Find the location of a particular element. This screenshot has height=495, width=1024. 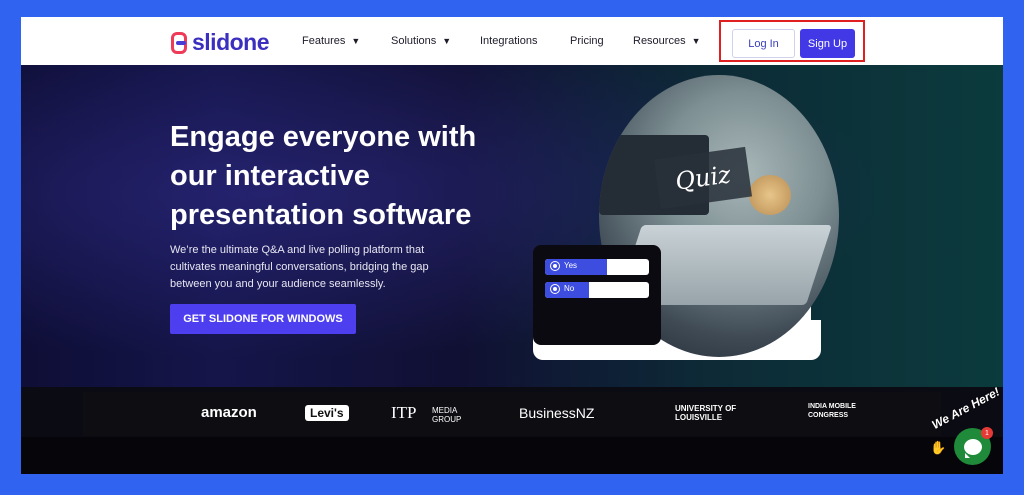

brand-name: slidone is located at coordinates (231, 42).